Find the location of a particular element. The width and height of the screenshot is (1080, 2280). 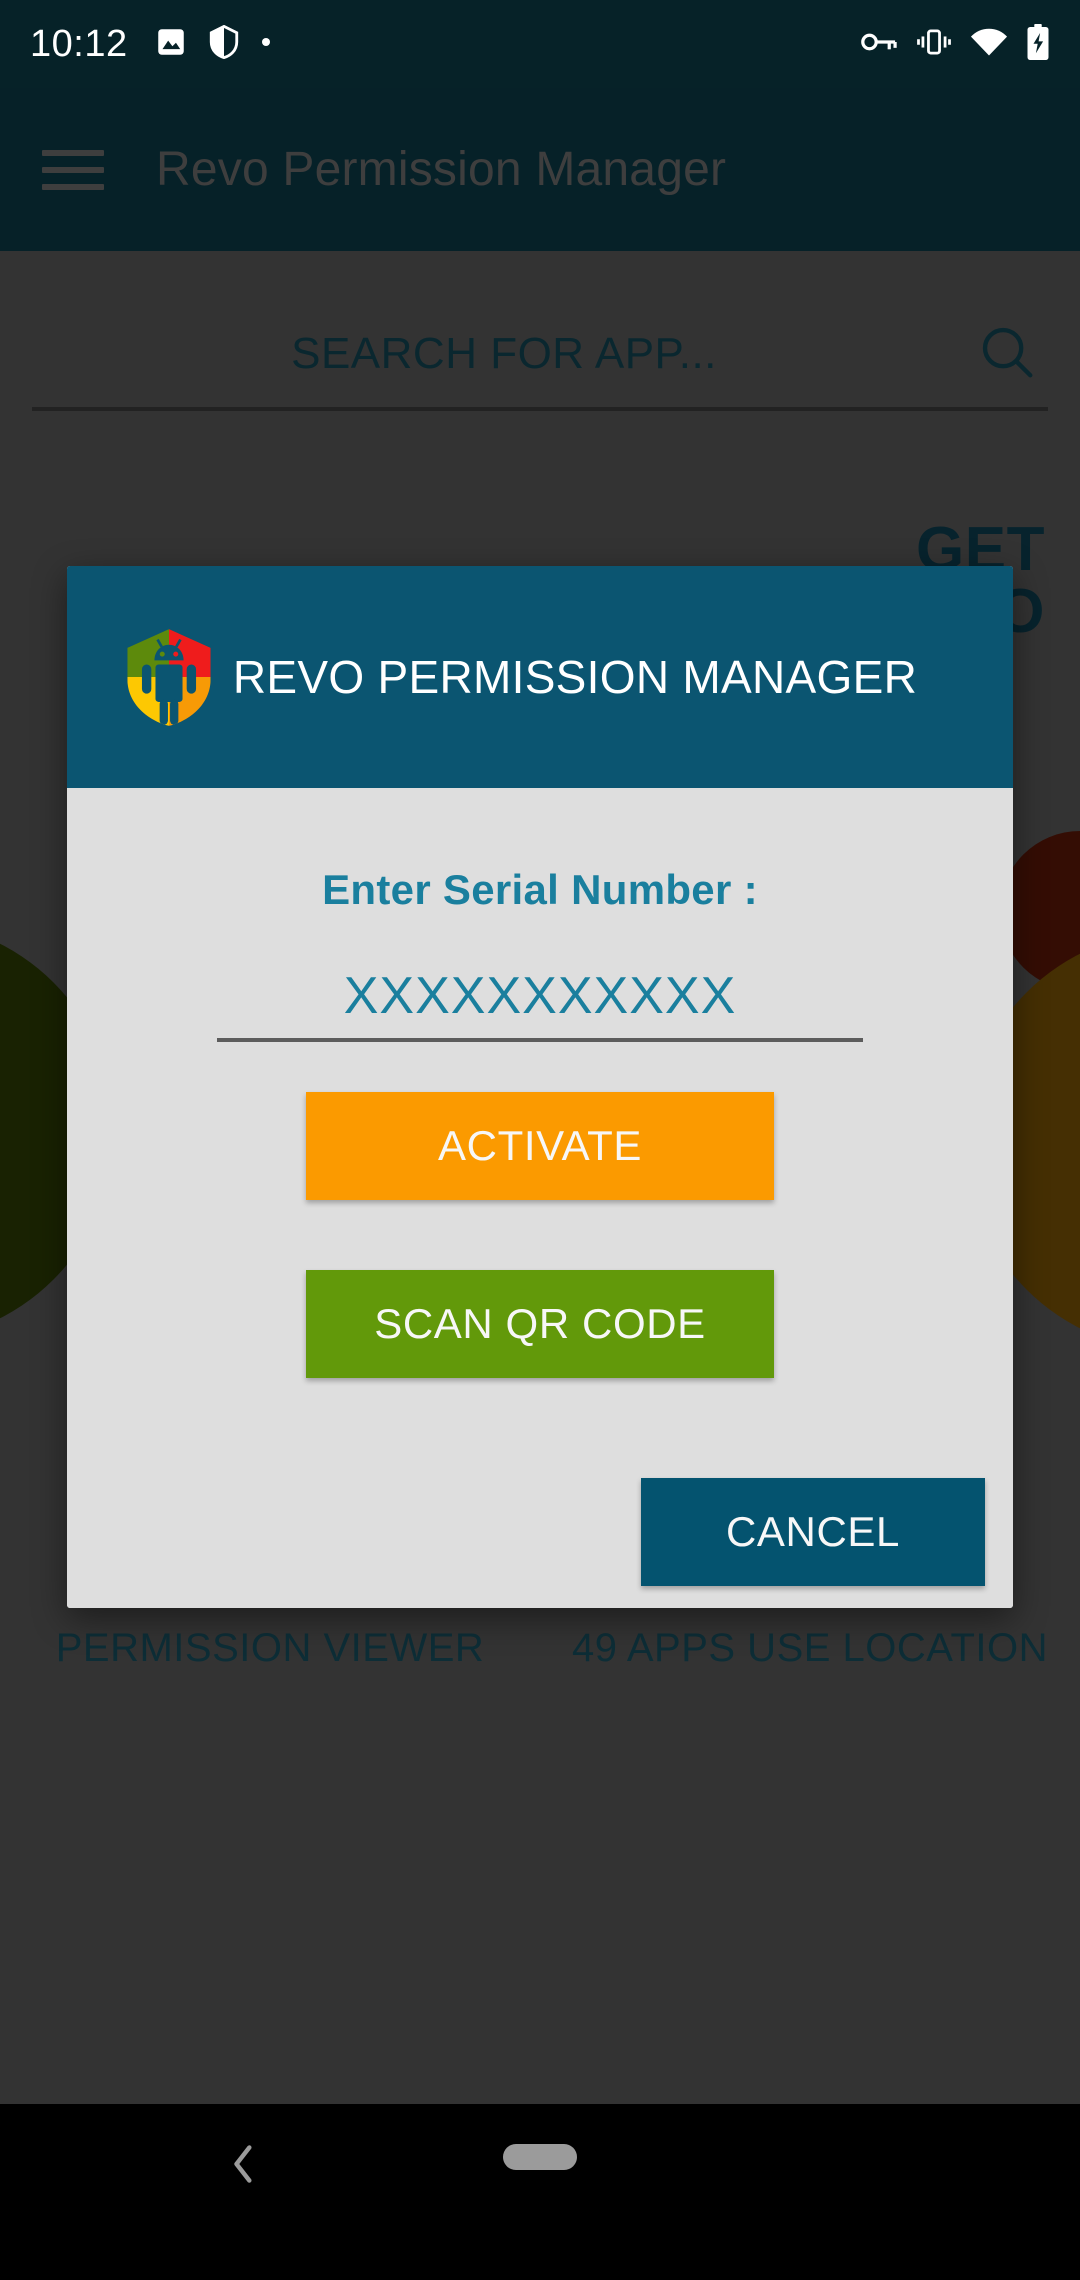

home-pill-icon is located at coordinates (540, 2157).